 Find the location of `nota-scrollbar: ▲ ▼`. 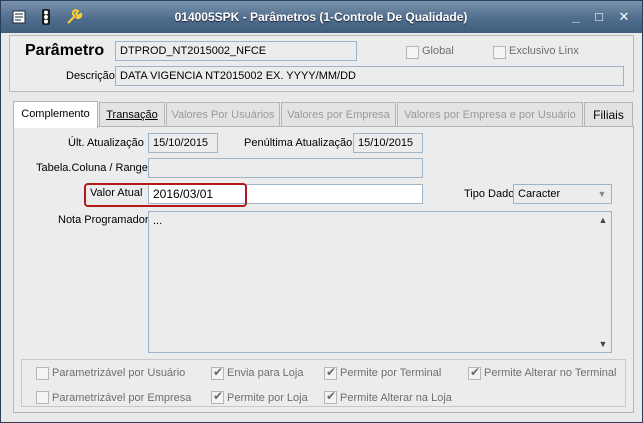

nota-scrollbar: ▲ ▼ is located at coordinates (603, 282).